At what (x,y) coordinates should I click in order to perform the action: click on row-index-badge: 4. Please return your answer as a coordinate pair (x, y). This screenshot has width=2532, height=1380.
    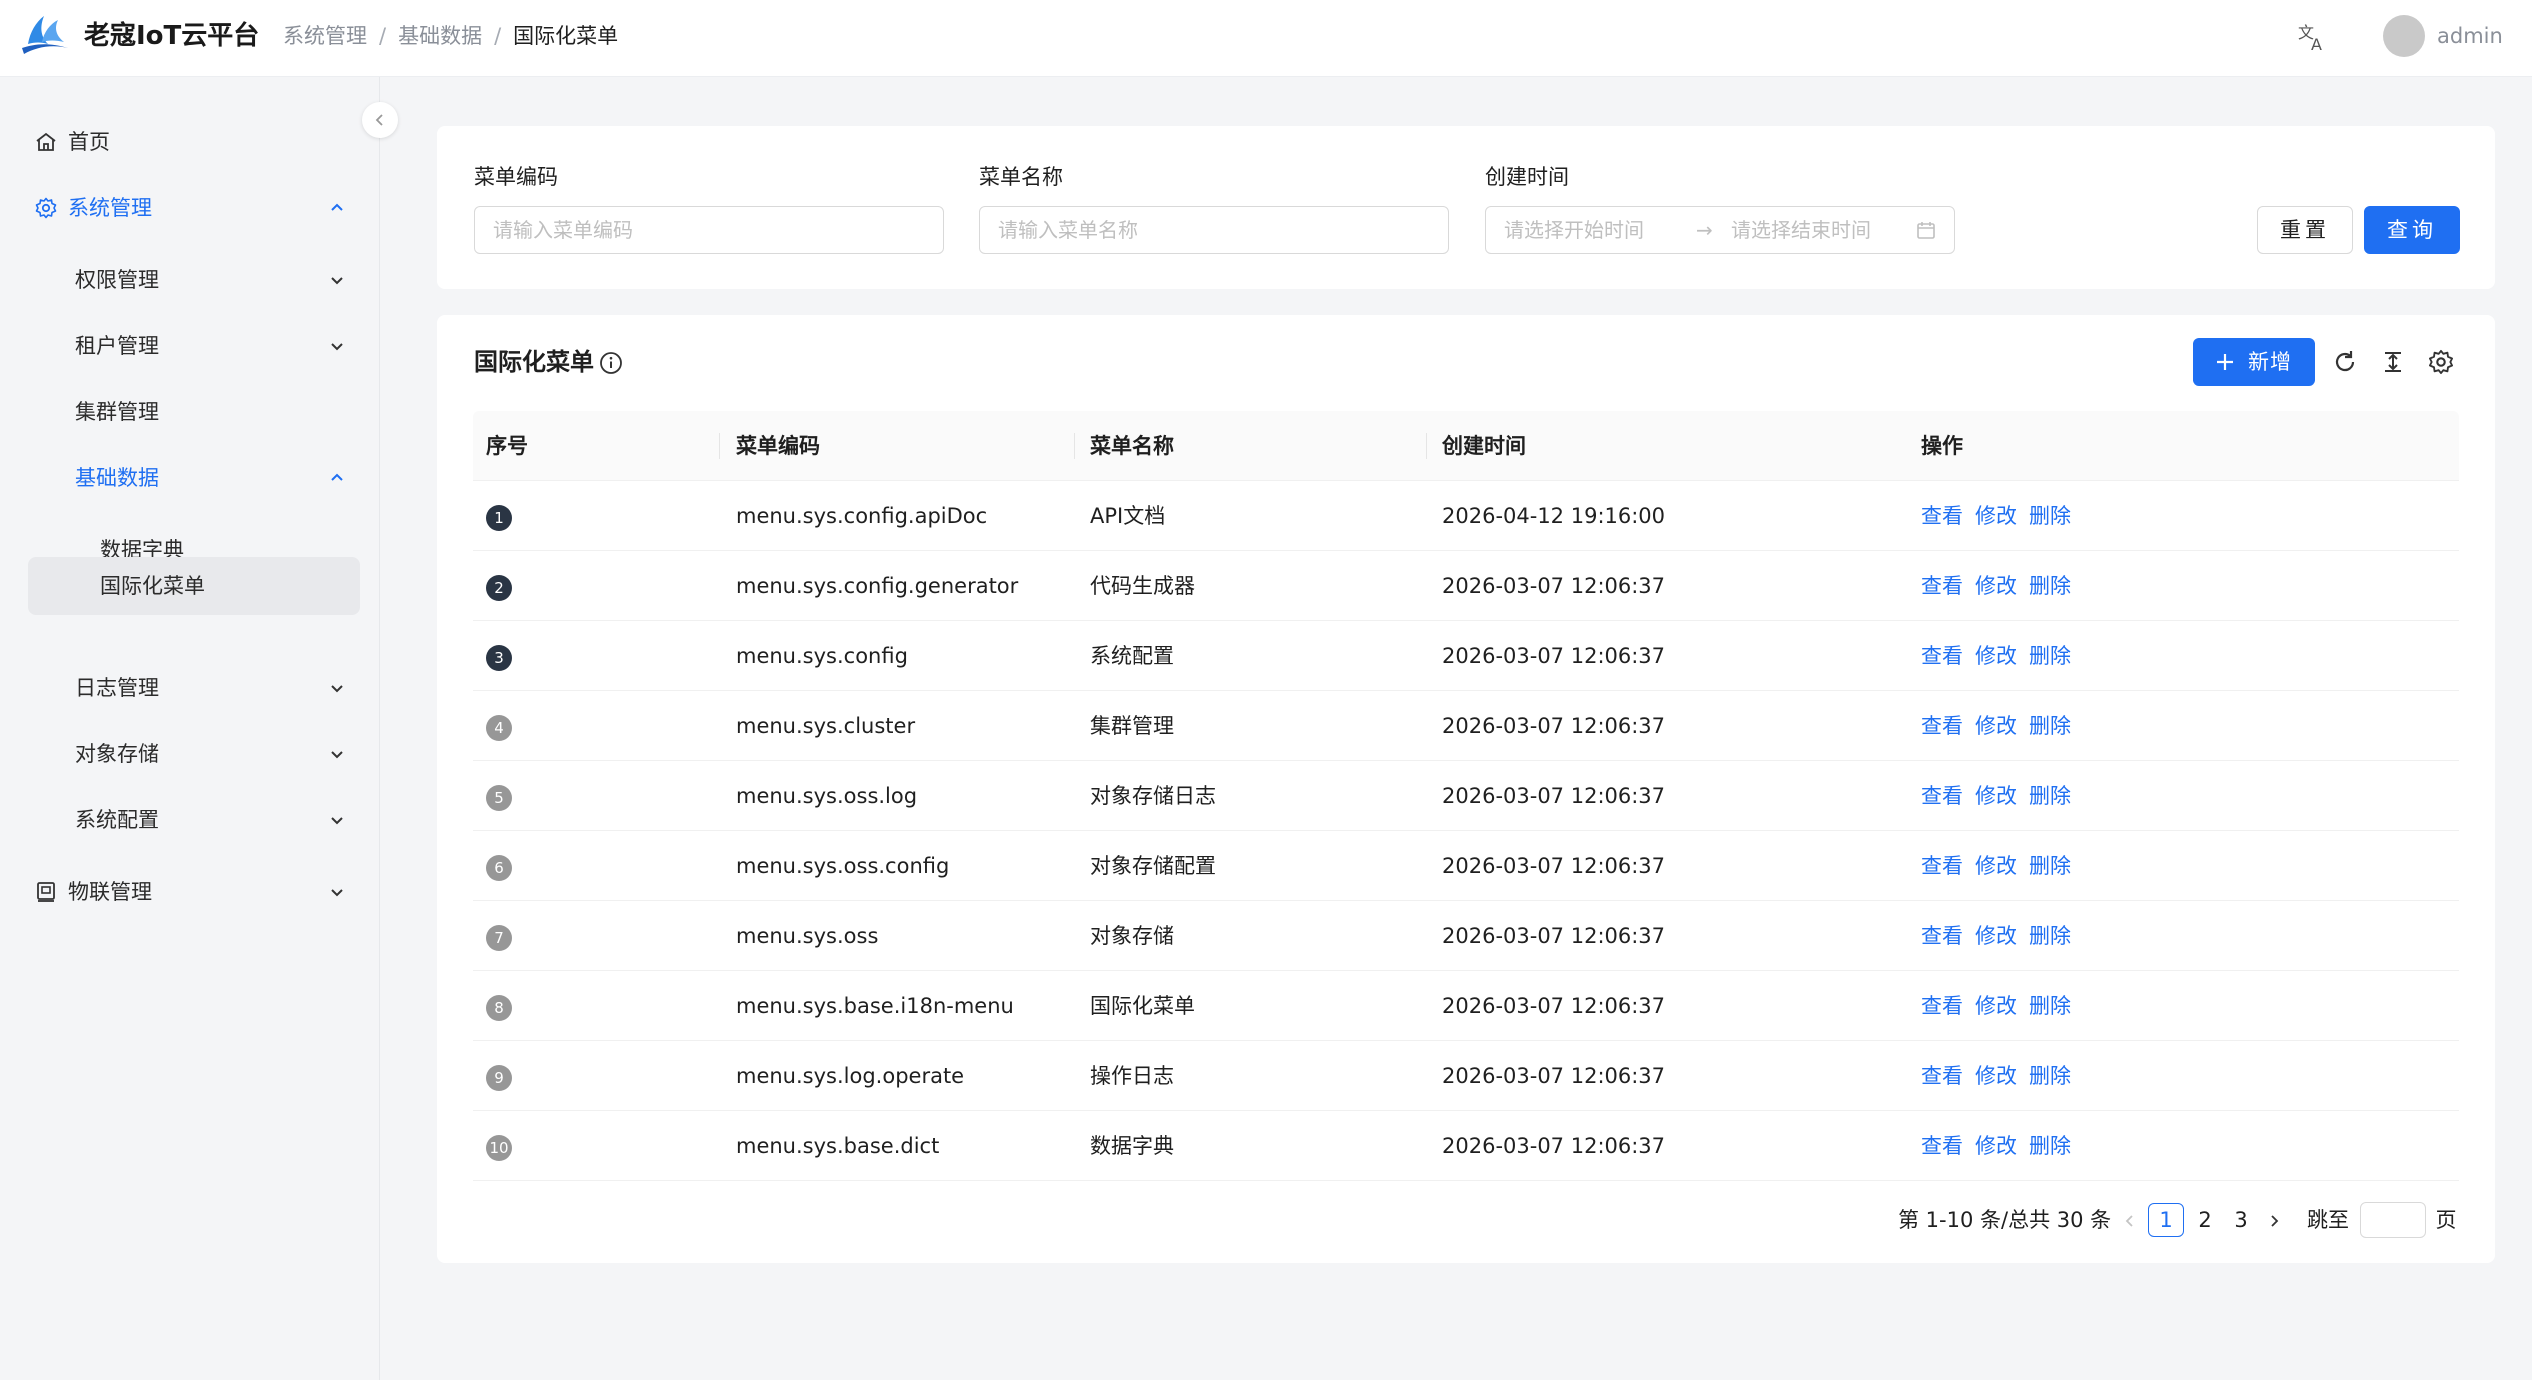
    Looking at the image, I should click on (499, 728).